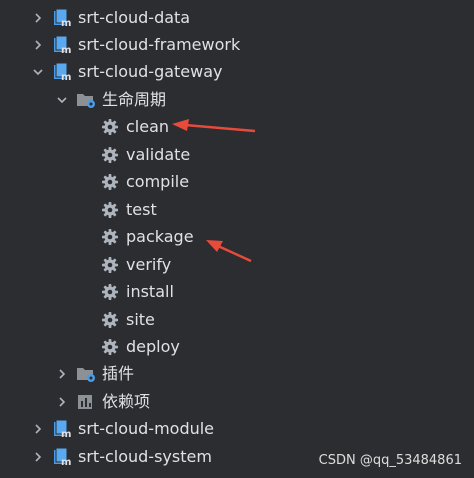  What do you see at coordinates (153, 346) in the screenshot?
I see `goal-label: deploy` at bounding box center [153, 346].